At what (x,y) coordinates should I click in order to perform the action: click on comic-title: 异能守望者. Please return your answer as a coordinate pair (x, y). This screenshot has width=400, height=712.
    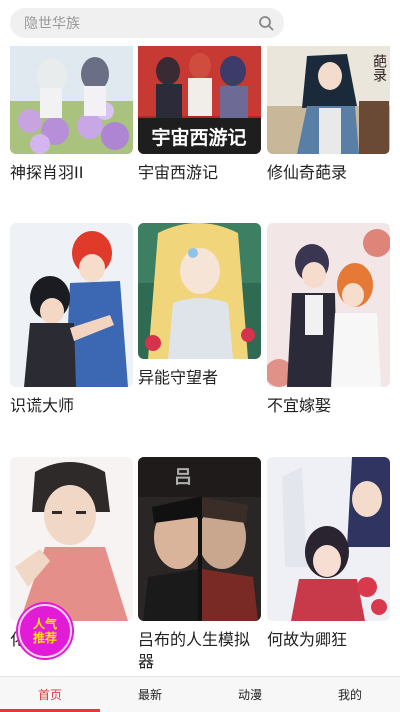
    Looking at the image, I should click on (199, 378).